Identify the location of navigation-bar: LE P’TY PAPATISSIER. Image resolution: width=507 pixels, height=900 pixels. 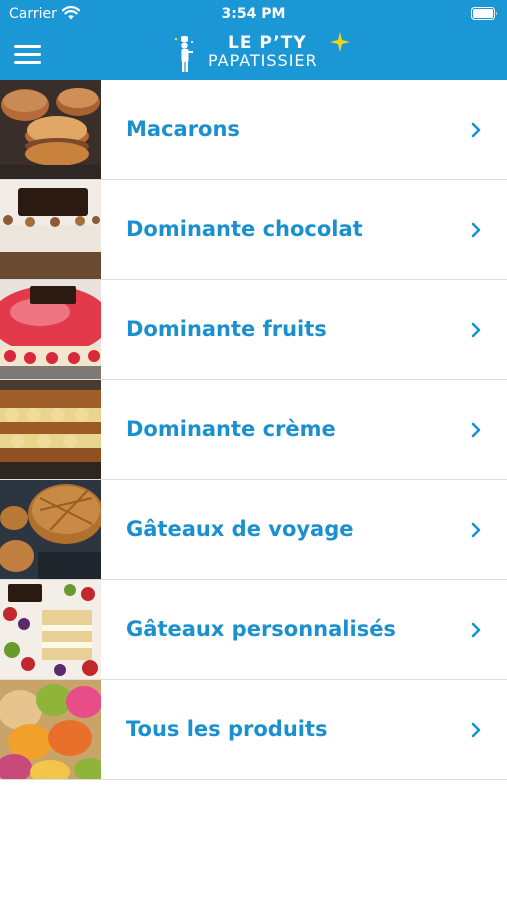
(253, 54).